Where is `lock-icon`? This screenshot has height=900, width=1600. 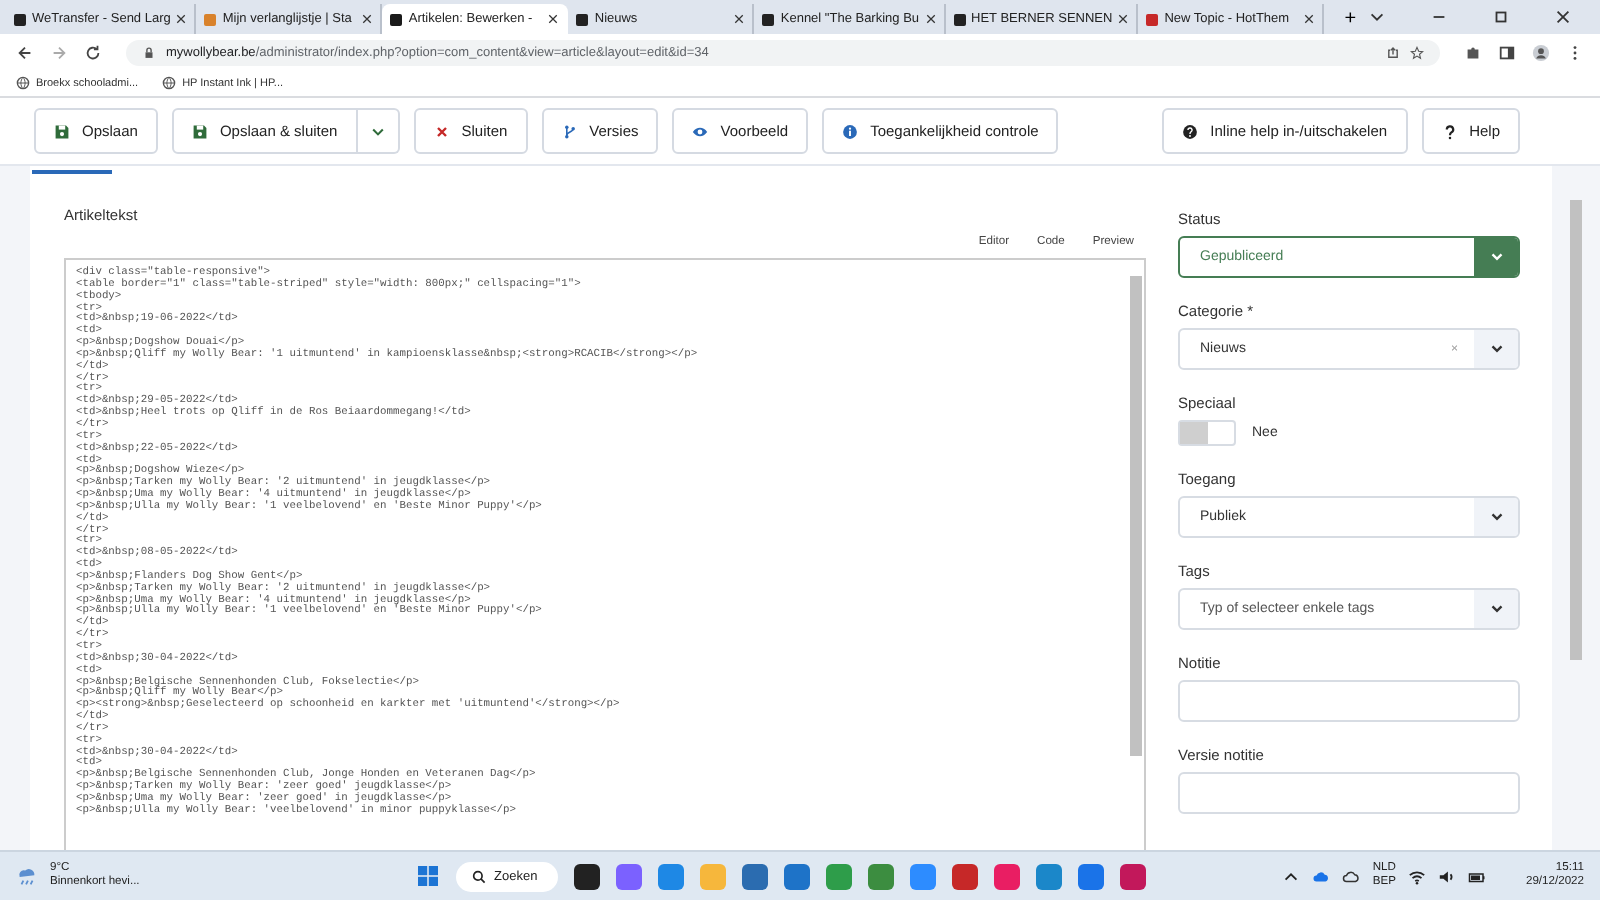 lock-icon is located at coordinates (149, 52).